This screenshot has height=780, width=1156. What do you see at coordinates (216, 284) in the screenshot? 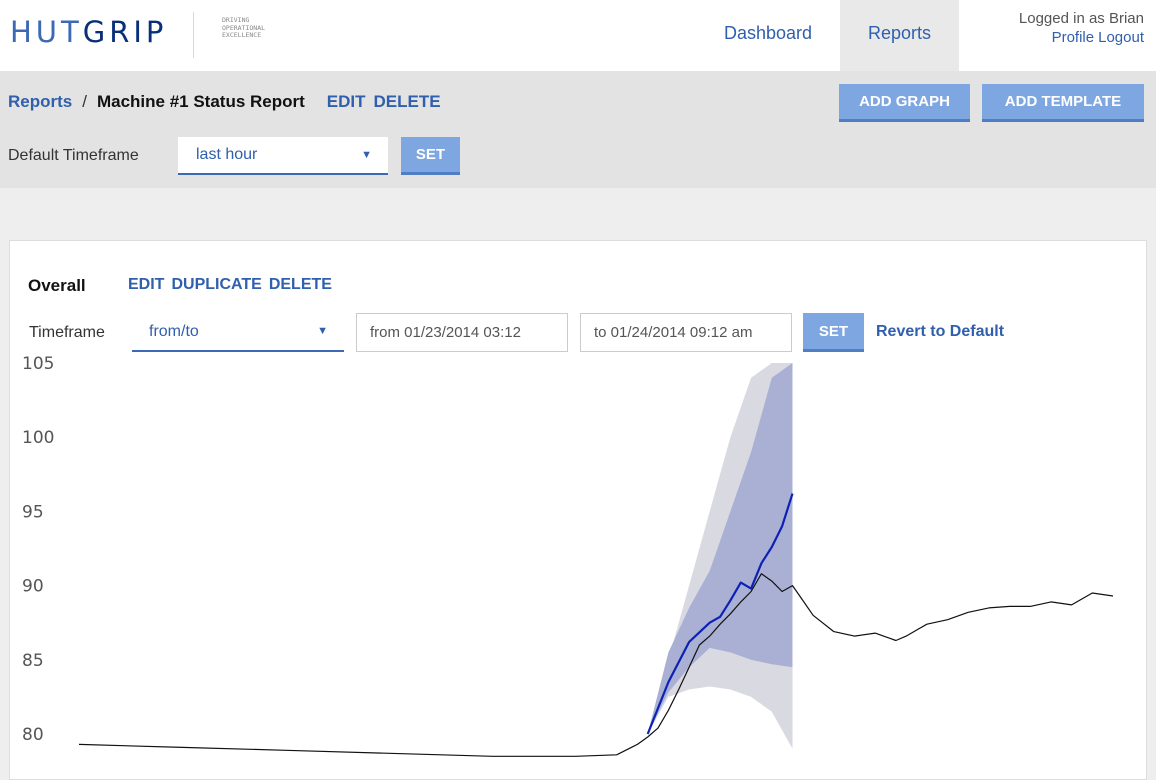
I see `duplicate-graph-link: DUPLICATE` at bounding box center [216, 284].